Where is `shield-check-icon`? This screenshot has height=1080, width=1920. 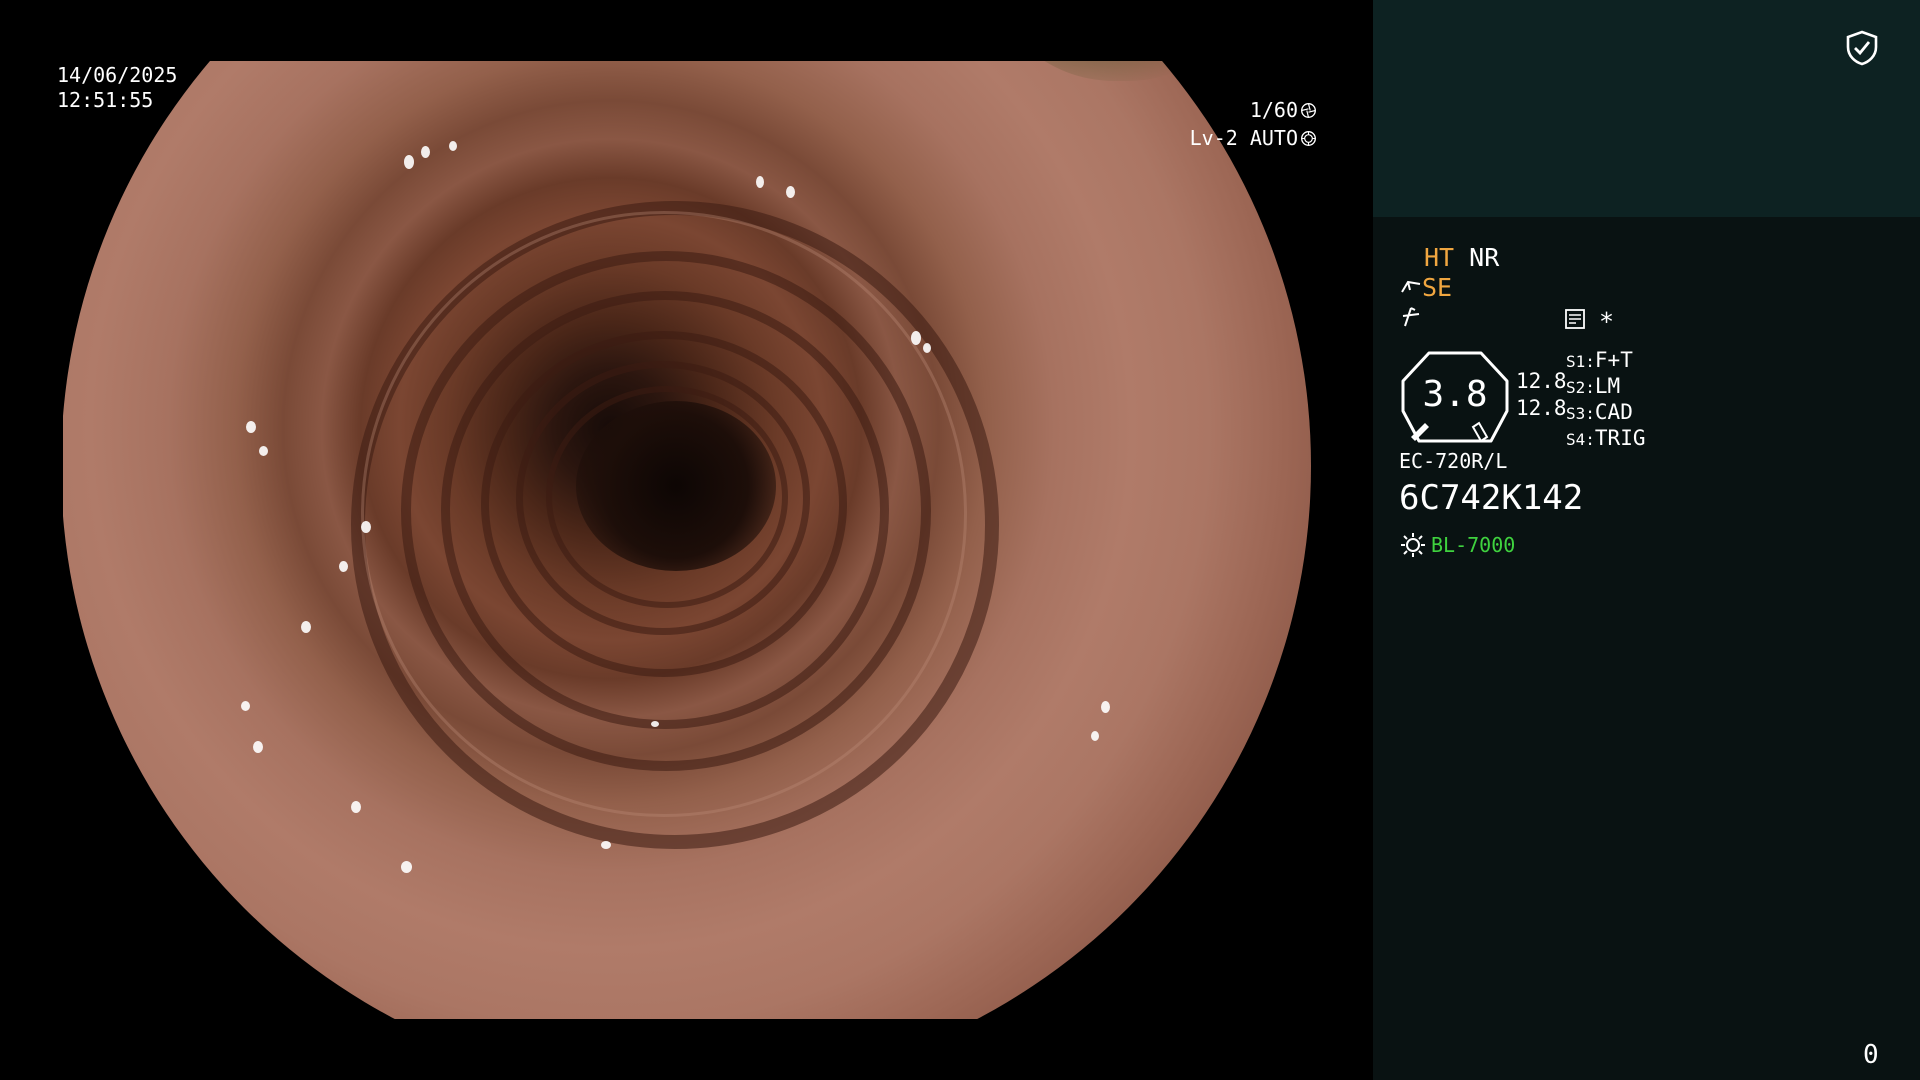
shield-check-icon is located at coordinates (1862, 48).